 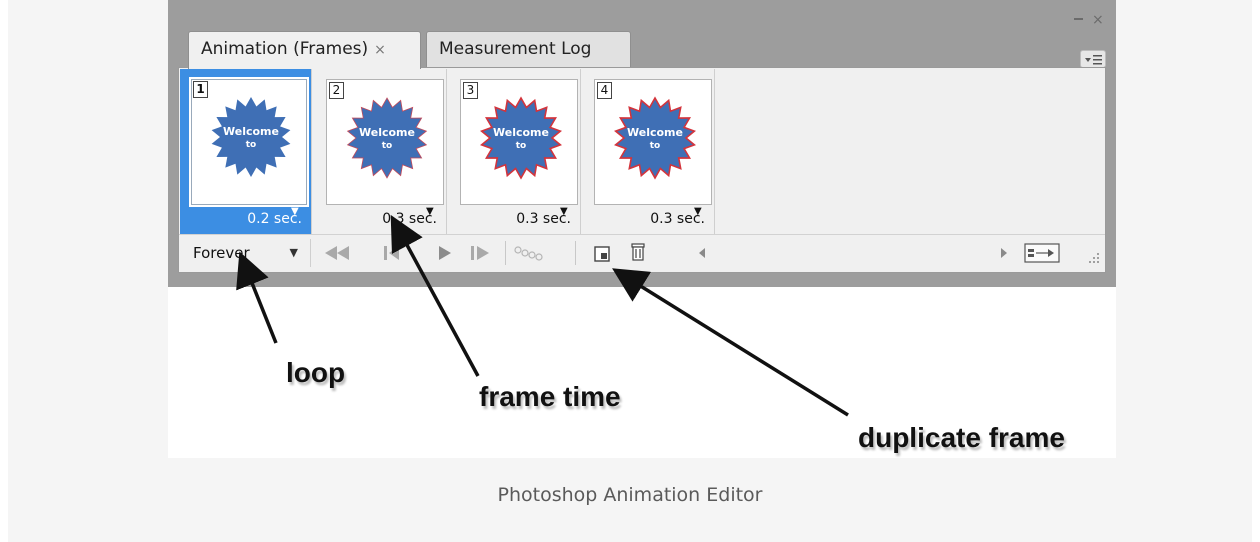 I want to click on tab-close-icon: ×, so click(x=380, y=50).